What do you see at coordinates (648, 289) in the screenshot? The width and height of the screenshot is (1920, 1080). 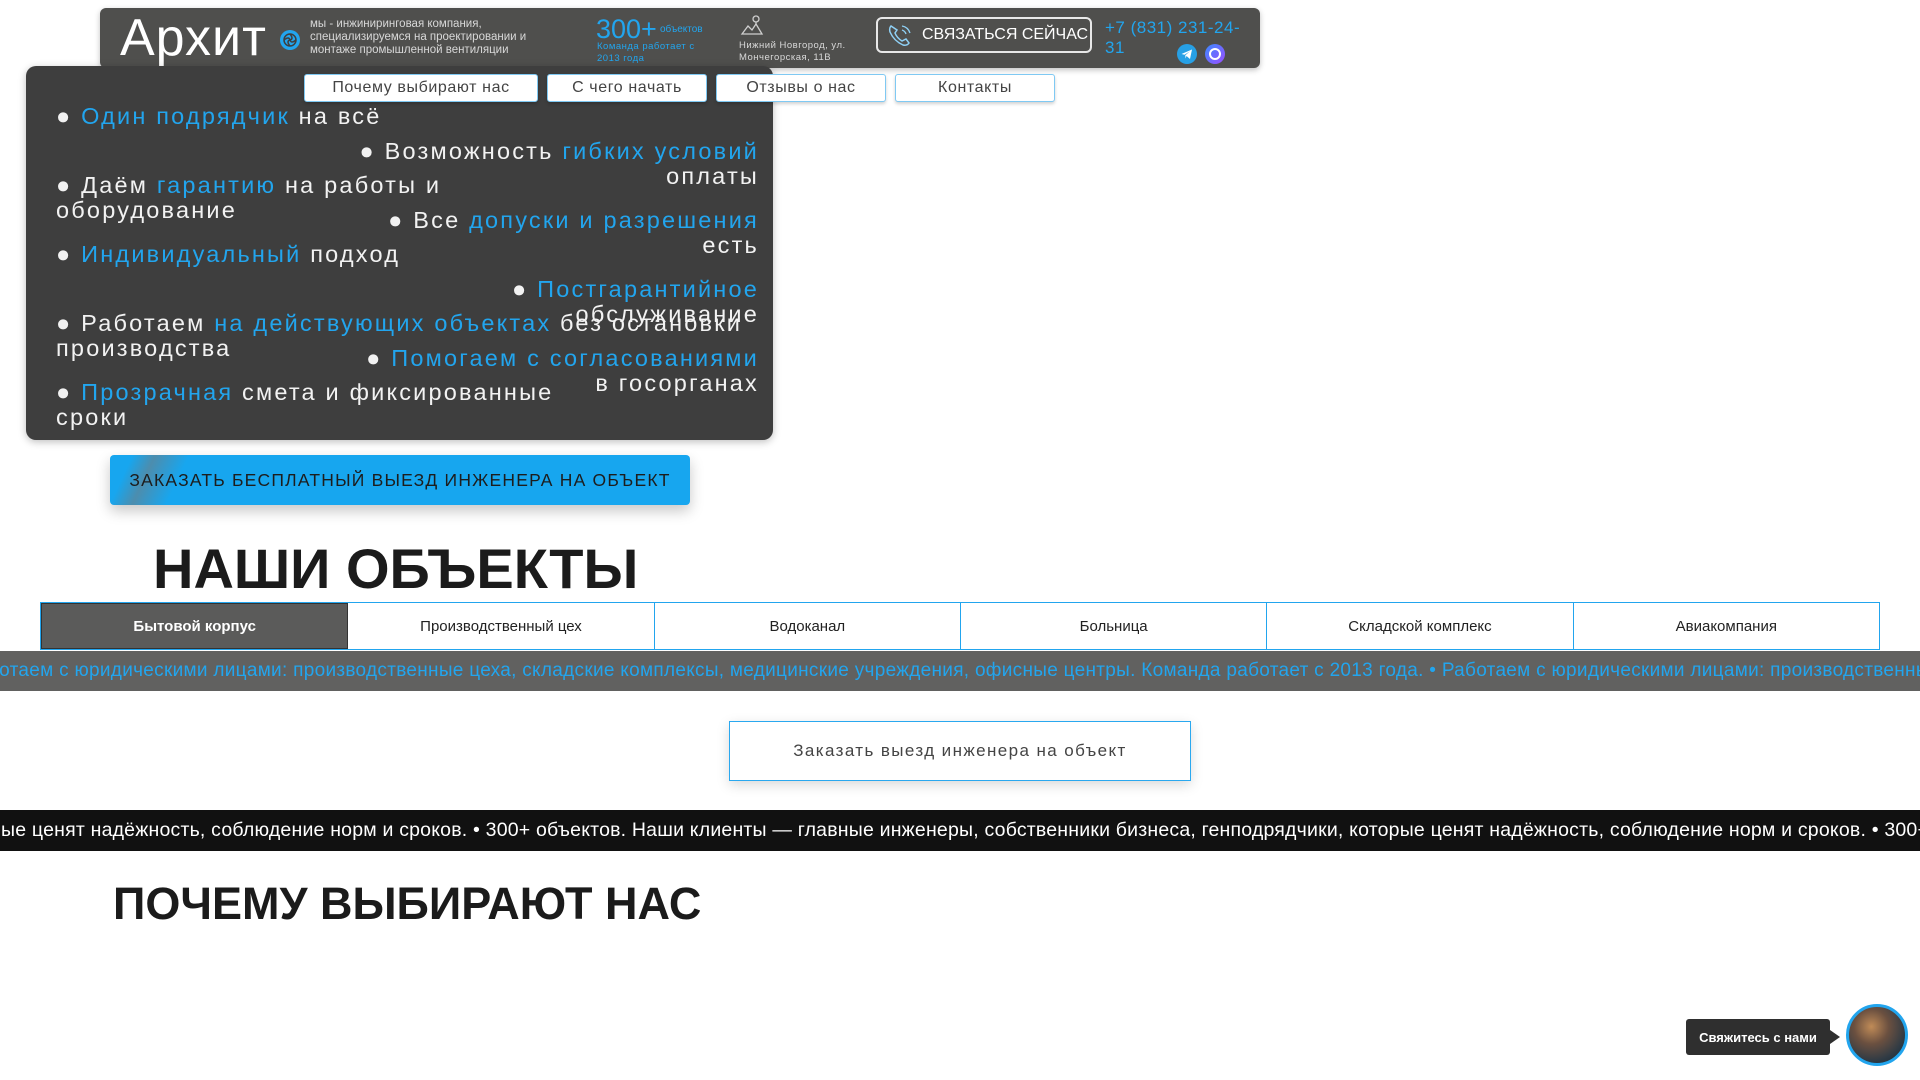 I see `benefit-highlight: Постгарантийное` at bounding box center [648, 289].